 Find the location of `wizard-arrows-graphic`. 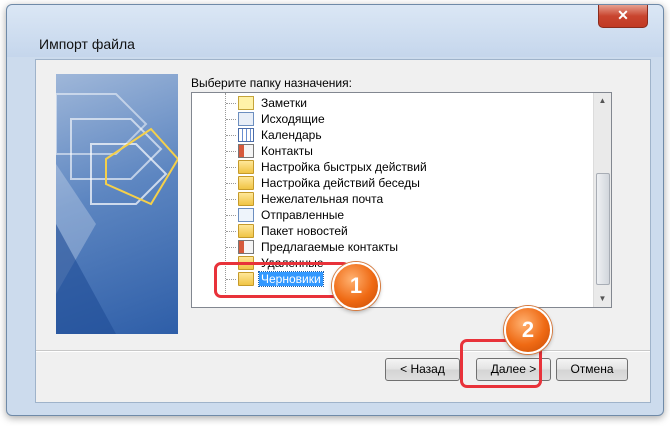

wizard-arrows-graphic is located at coordinates (117, 213).